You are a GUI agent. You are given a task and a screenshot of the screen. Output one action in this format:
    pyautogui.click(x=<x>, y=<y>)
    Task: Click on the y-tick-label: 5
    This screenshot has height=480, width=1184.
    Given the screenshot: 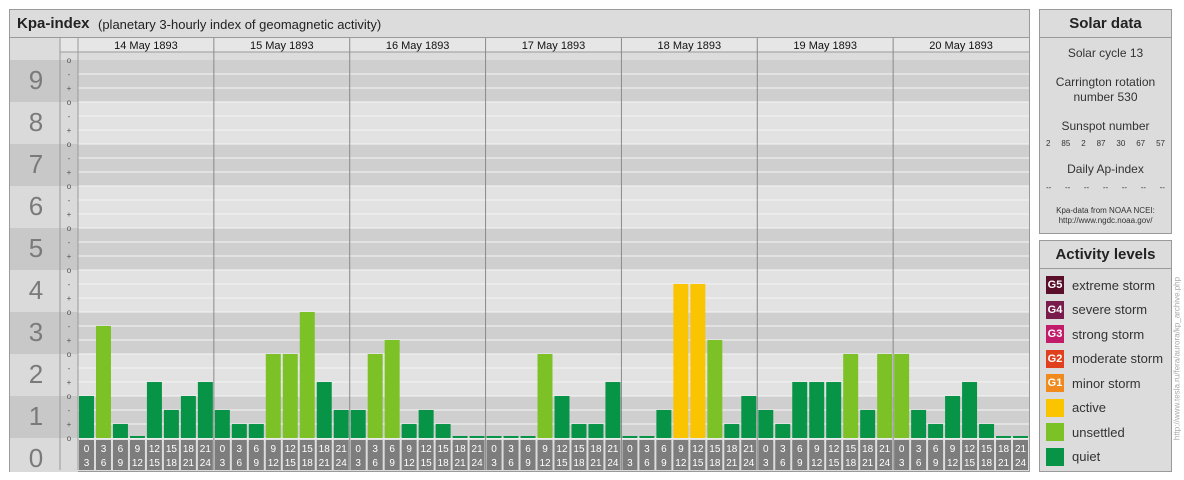 What is the action you would take?
    pyautogui.click(x=36, y=248)
    